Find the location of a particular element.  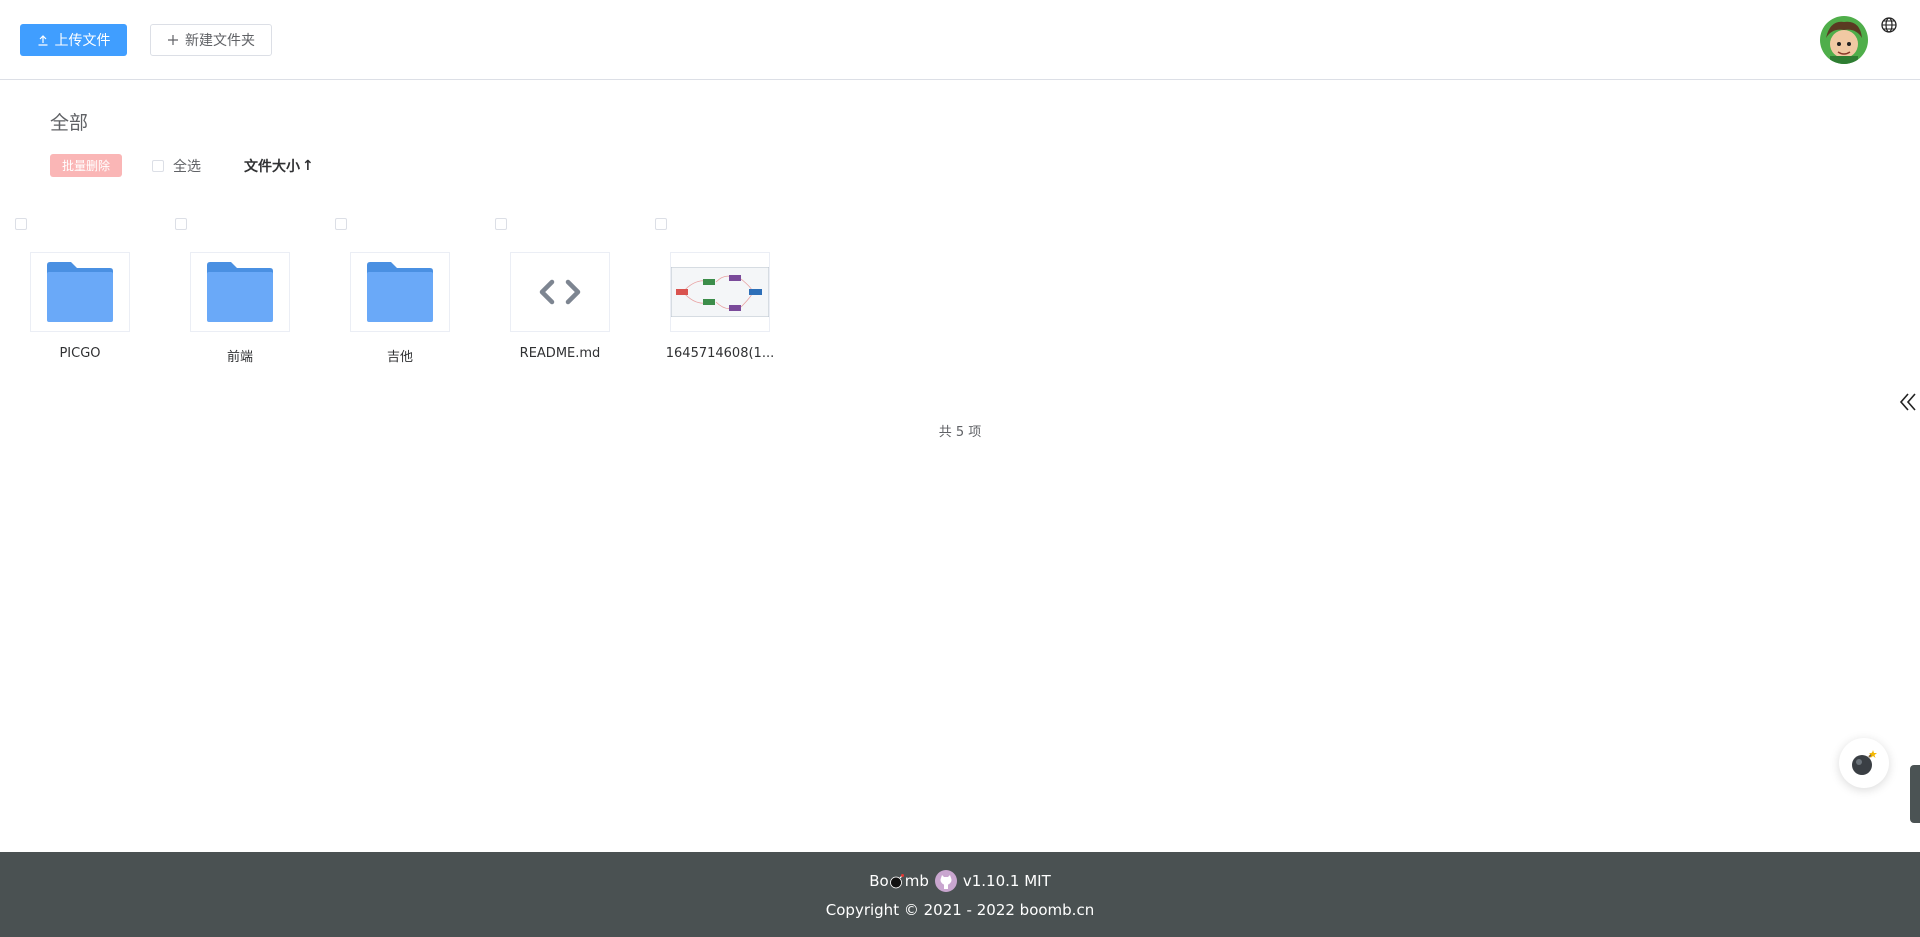

user-avatar is located at coordinates (1844, 40).